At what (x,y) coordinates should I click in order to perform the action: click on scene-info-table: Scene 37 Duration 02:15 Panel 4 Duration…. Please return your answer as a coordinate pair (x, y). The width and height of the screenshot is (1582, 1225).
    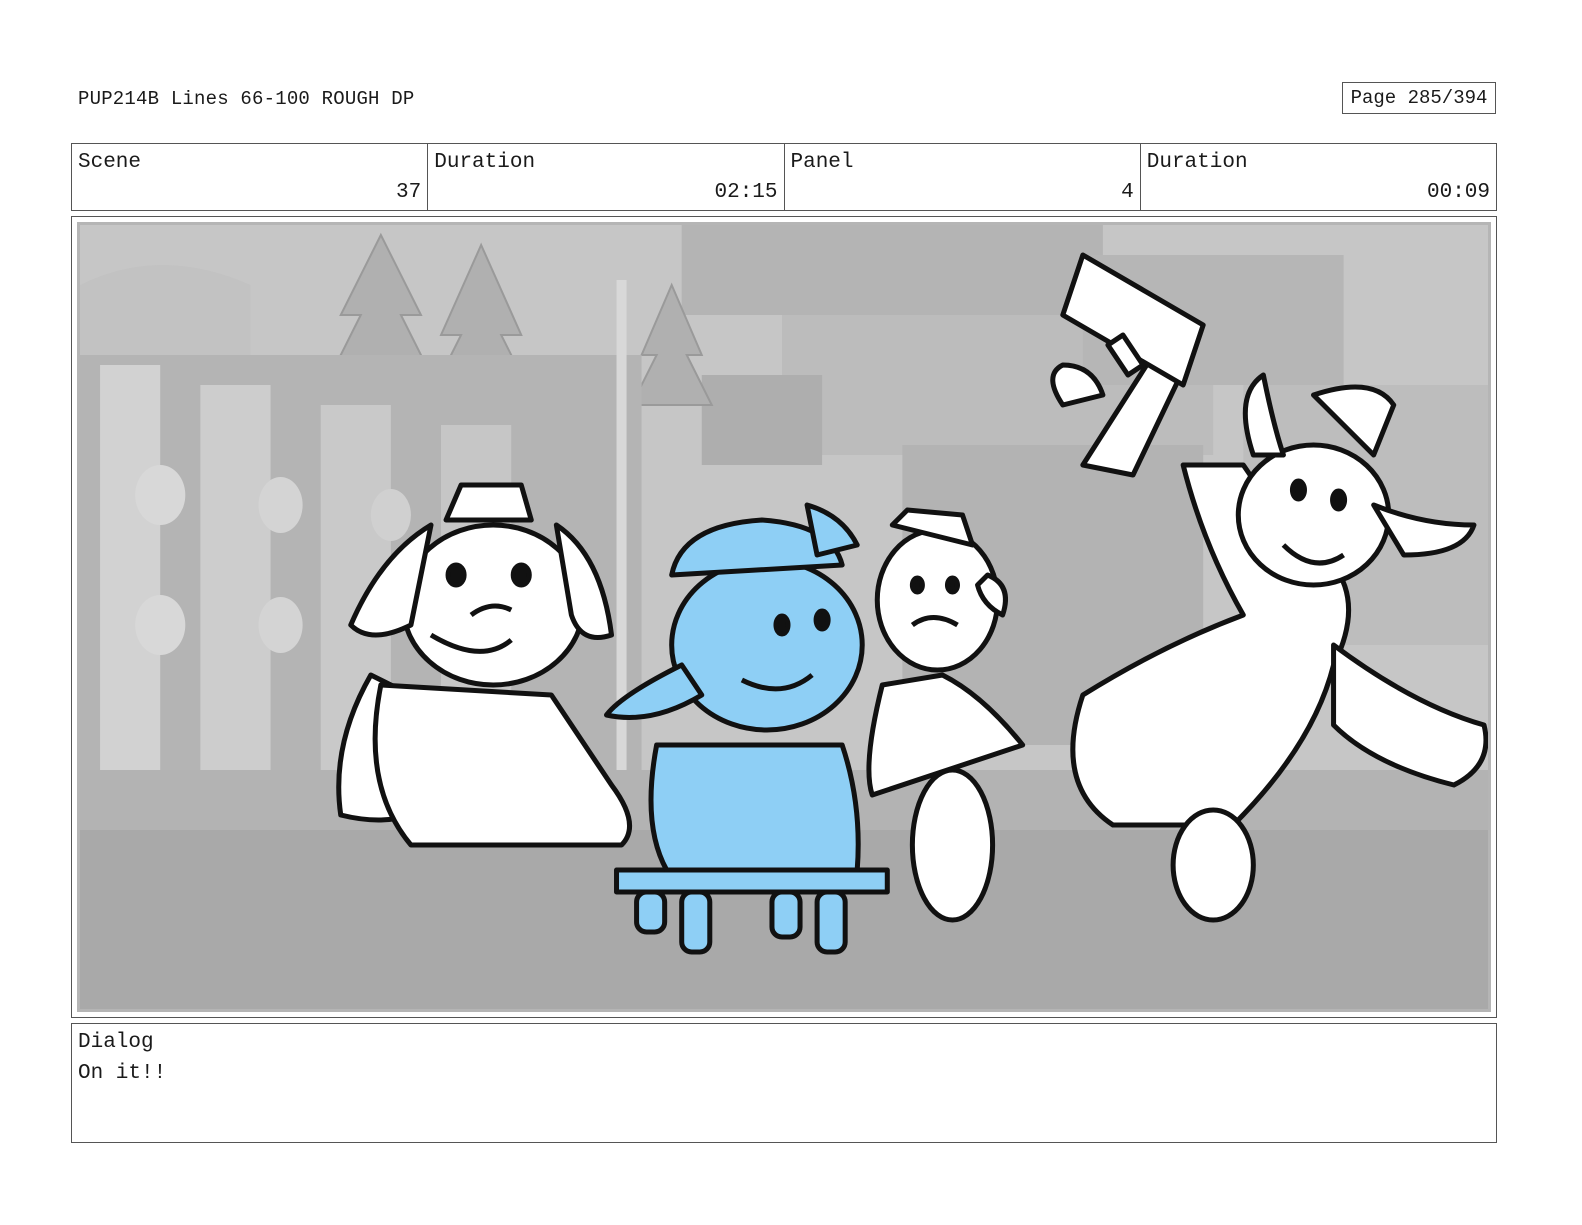
    Looking at the image, I should click on (784, 177).